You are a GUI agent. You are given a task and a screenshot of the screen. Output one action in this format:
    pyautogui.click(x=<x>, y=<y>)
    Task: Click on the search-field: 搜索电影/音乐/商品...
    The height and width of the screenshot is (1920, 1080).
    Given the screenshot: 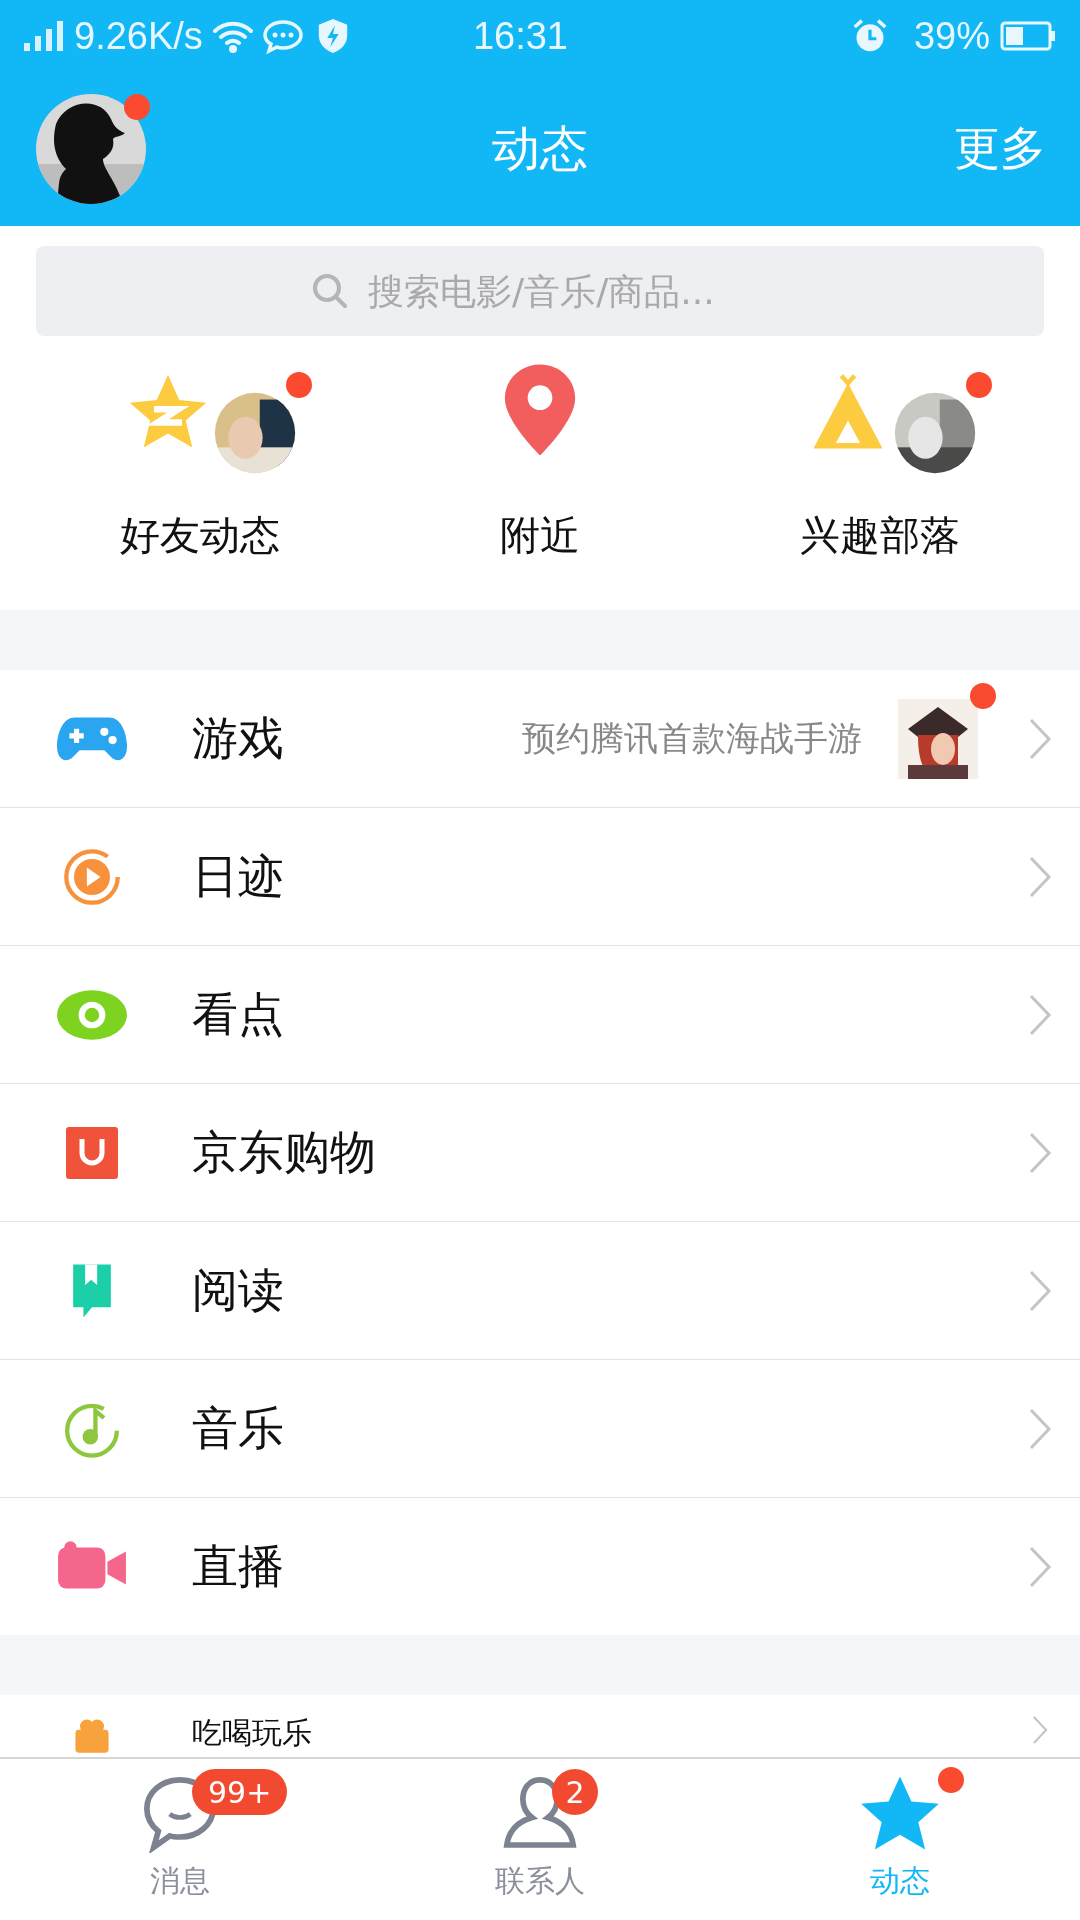 What is the action you would take?
    pyautogui.click(x=540, y=291)
    